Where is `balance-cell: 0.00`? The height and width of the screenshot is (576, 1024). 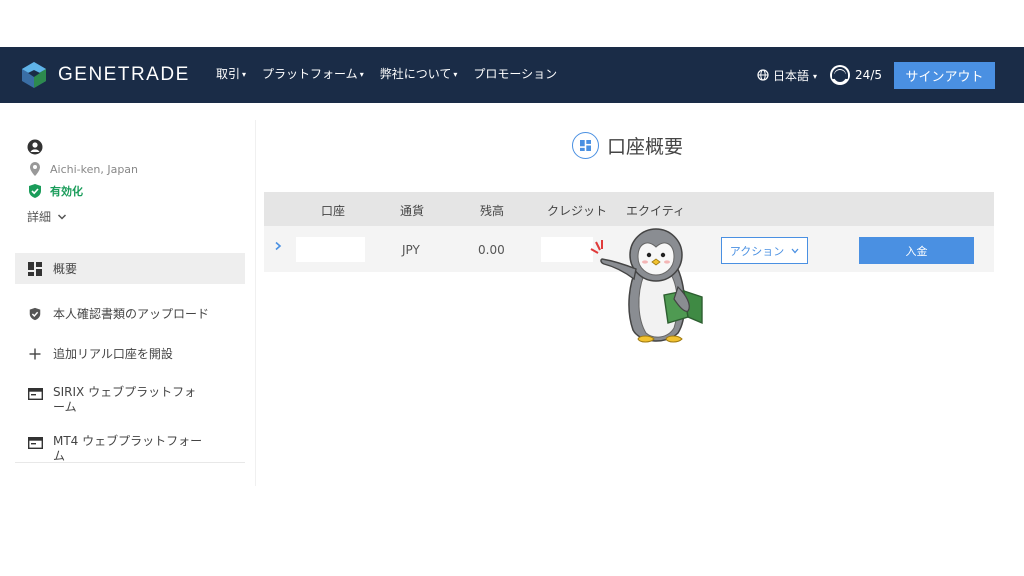
balance-cell: 0.00 is located at coordinates (491, 250).